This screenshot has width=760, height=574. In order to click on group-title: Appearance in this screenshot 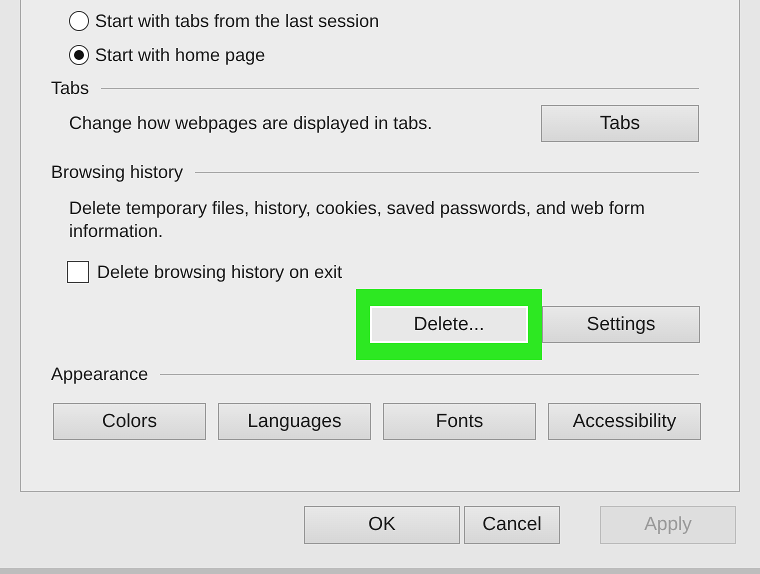, I will do `click(99, 374)`.